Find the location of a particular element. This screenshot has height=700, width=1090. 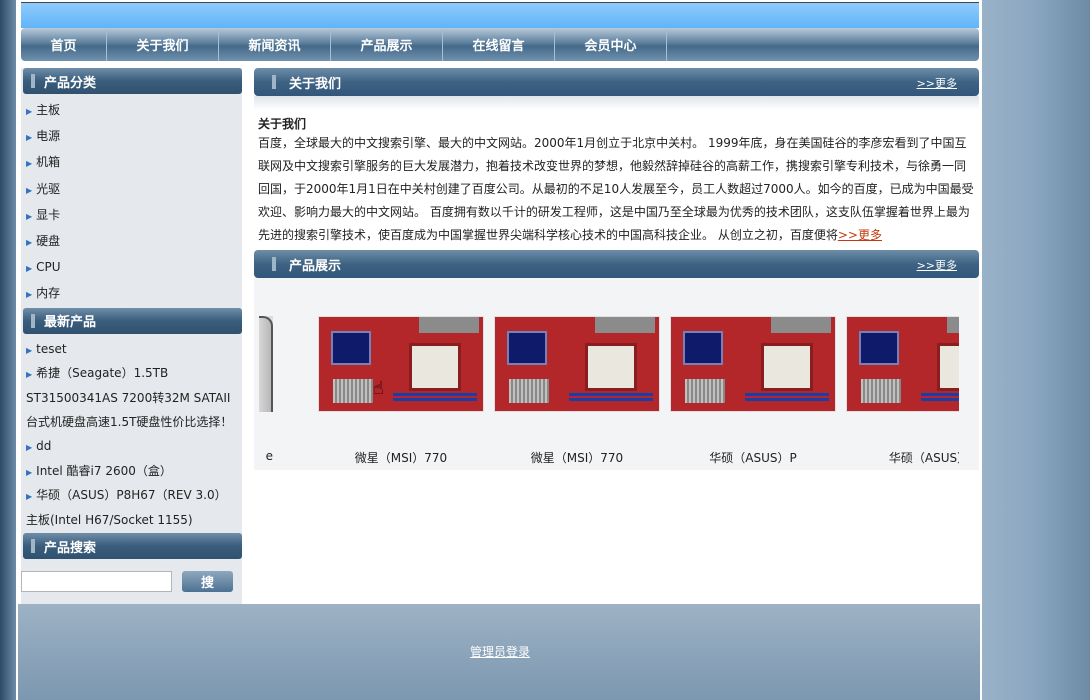

main-nav: 首页 关于我们 新闻资讯 产品展示 在线留言 会员中心 is located at coordinates (500, 44).